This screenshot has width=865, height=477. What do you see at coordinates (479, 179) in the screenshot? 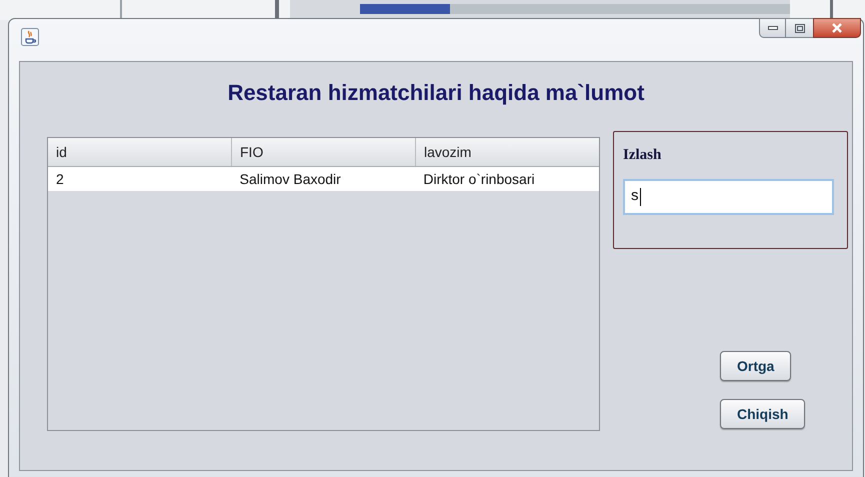
I see `table-cell-text: Dirktor o`rinbosari` at bounding box center [479, 179].